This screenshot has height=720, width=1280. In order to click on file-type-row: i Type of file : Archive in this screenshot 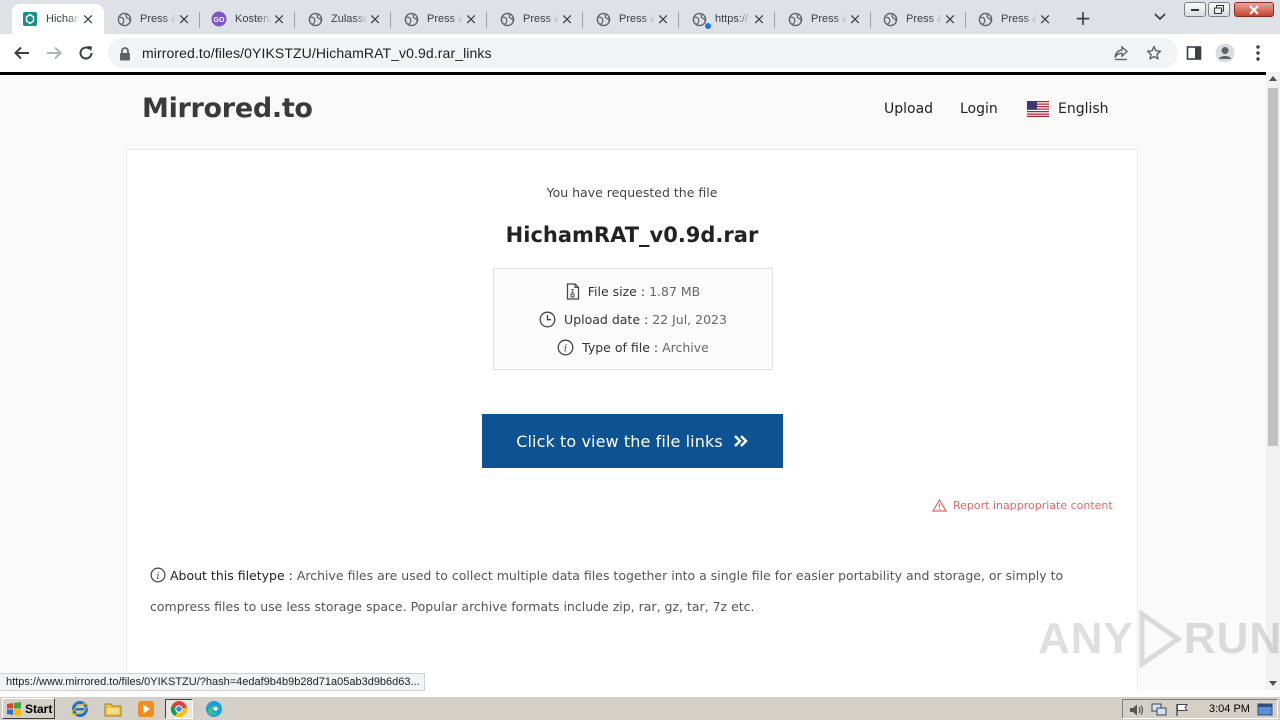, I will do `click(633, 347)`.